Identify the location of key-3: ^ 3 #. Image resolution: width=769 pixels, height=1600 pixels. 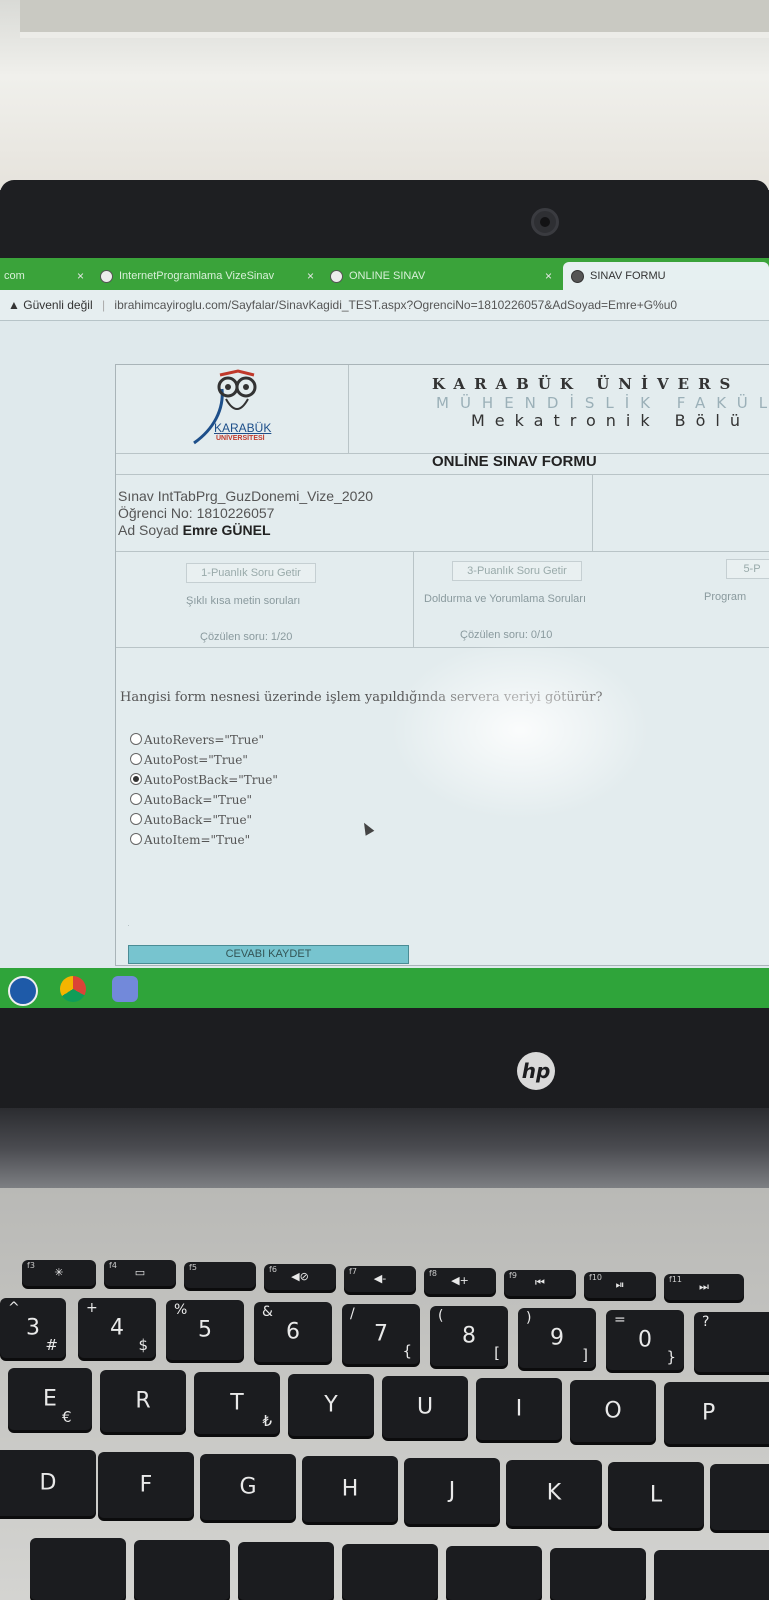
(33, 1328).